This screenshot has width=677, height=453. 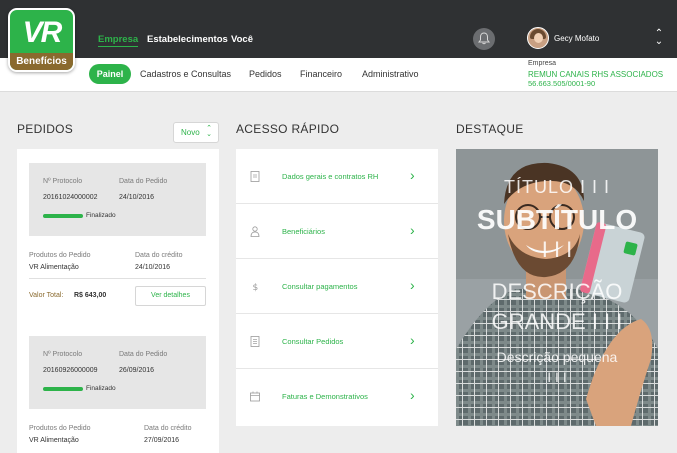 What do you see at coordinates (70, 370) in the screenshot?
I see `protocol-value: 20160926000009` at bounding box center [70, 370].